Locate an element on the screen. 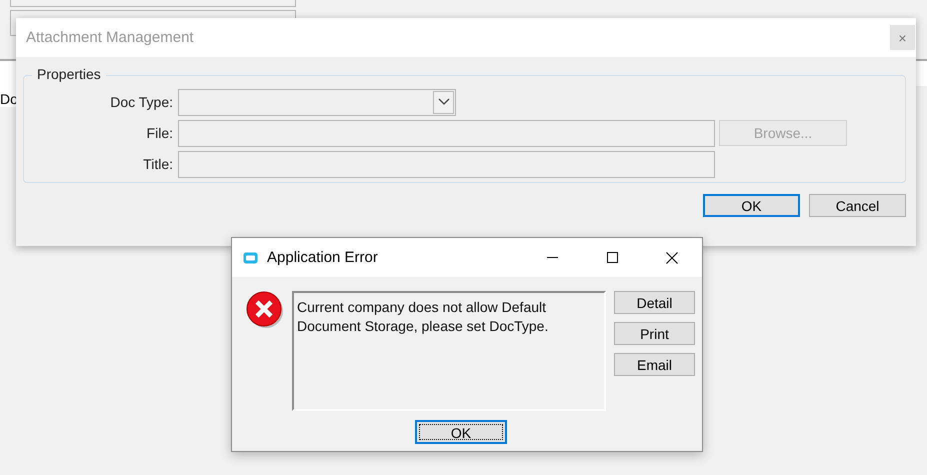 This screenshot has height=475, width=927. message-box: Current company does not allow Default Document Storage, please set DocType. is located at coordinates (449, 351).